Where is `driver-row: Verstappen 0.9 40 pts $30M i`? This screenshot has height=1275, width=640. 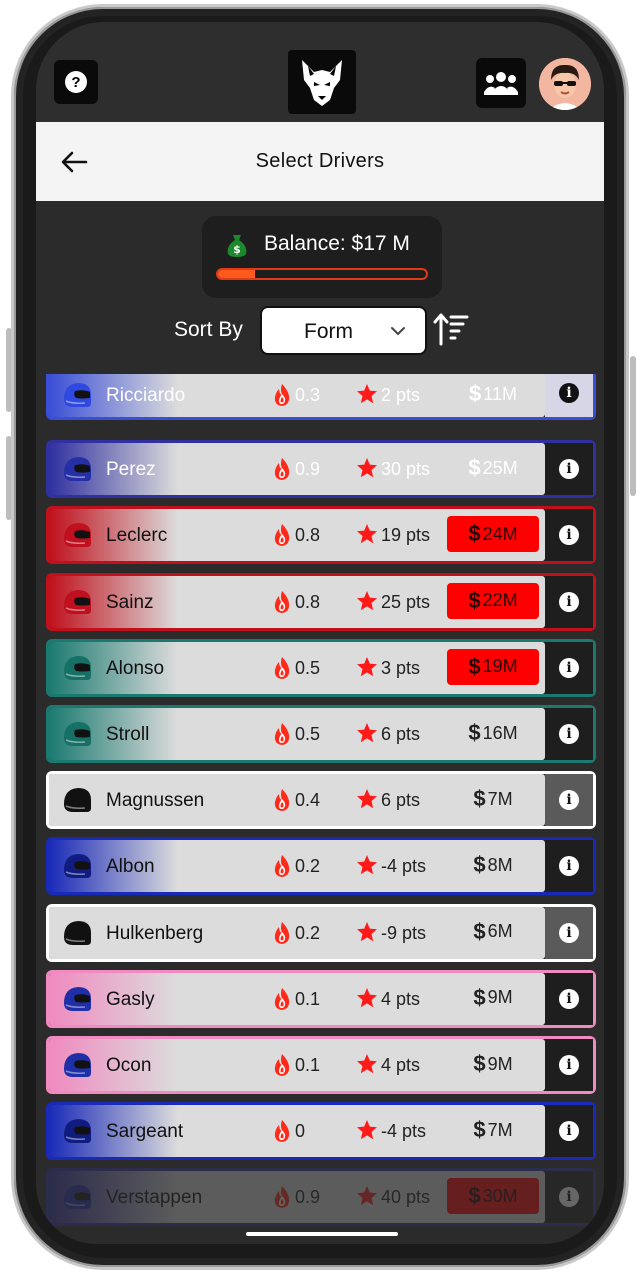
driver-row: Verstappen 0.9 40 pts $30M i is located at coordinates (321, 1197).